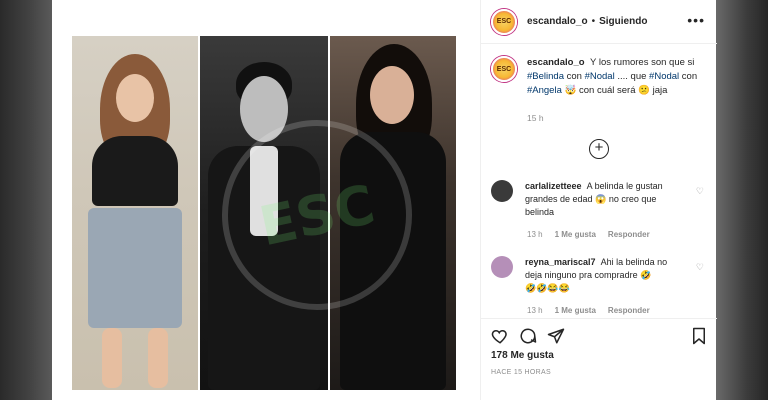 Image resolution: width=768 pixels, height=400 pixels. I want to click on post-age: HACE 15 HORAS, so click(521, 372).